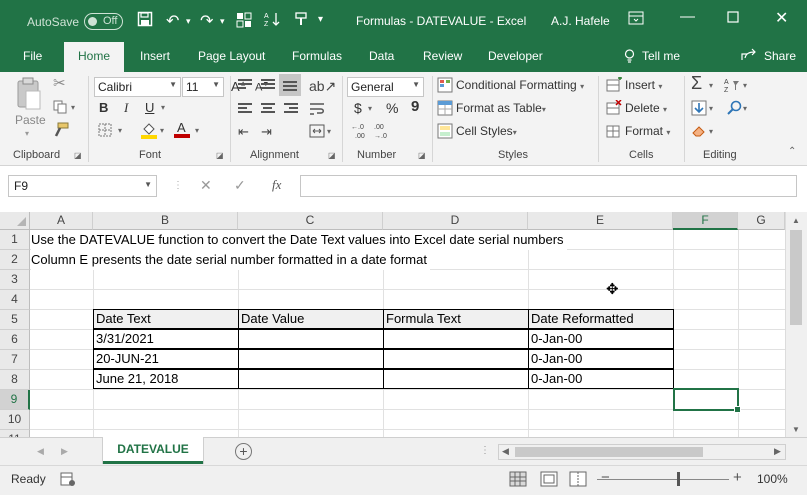 Image resolution: width=807 pixels, height=495 pixels. I want to click on align-middle-icon, so click(268, 85).